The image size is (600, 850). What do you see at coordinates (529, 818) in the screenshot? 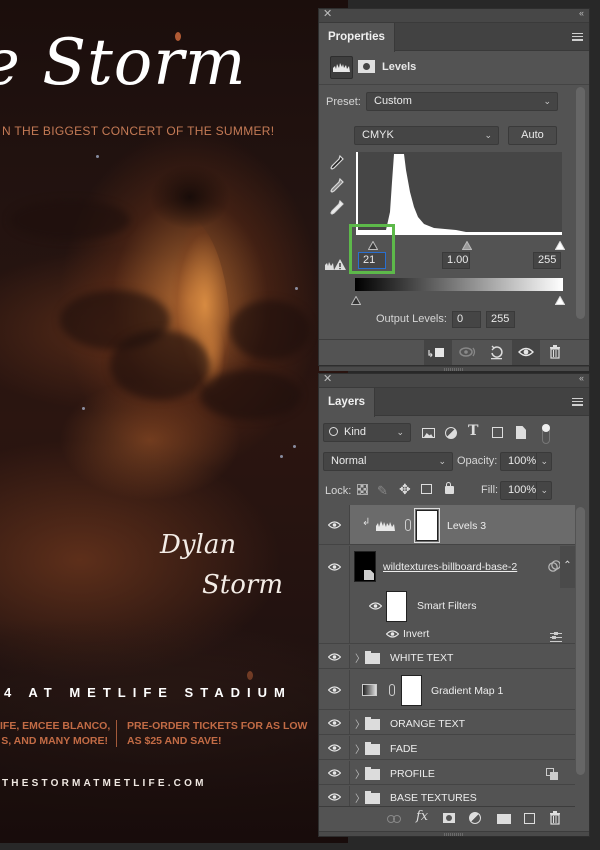
I see `new-layer-icon` at bounding box center [529, 818].